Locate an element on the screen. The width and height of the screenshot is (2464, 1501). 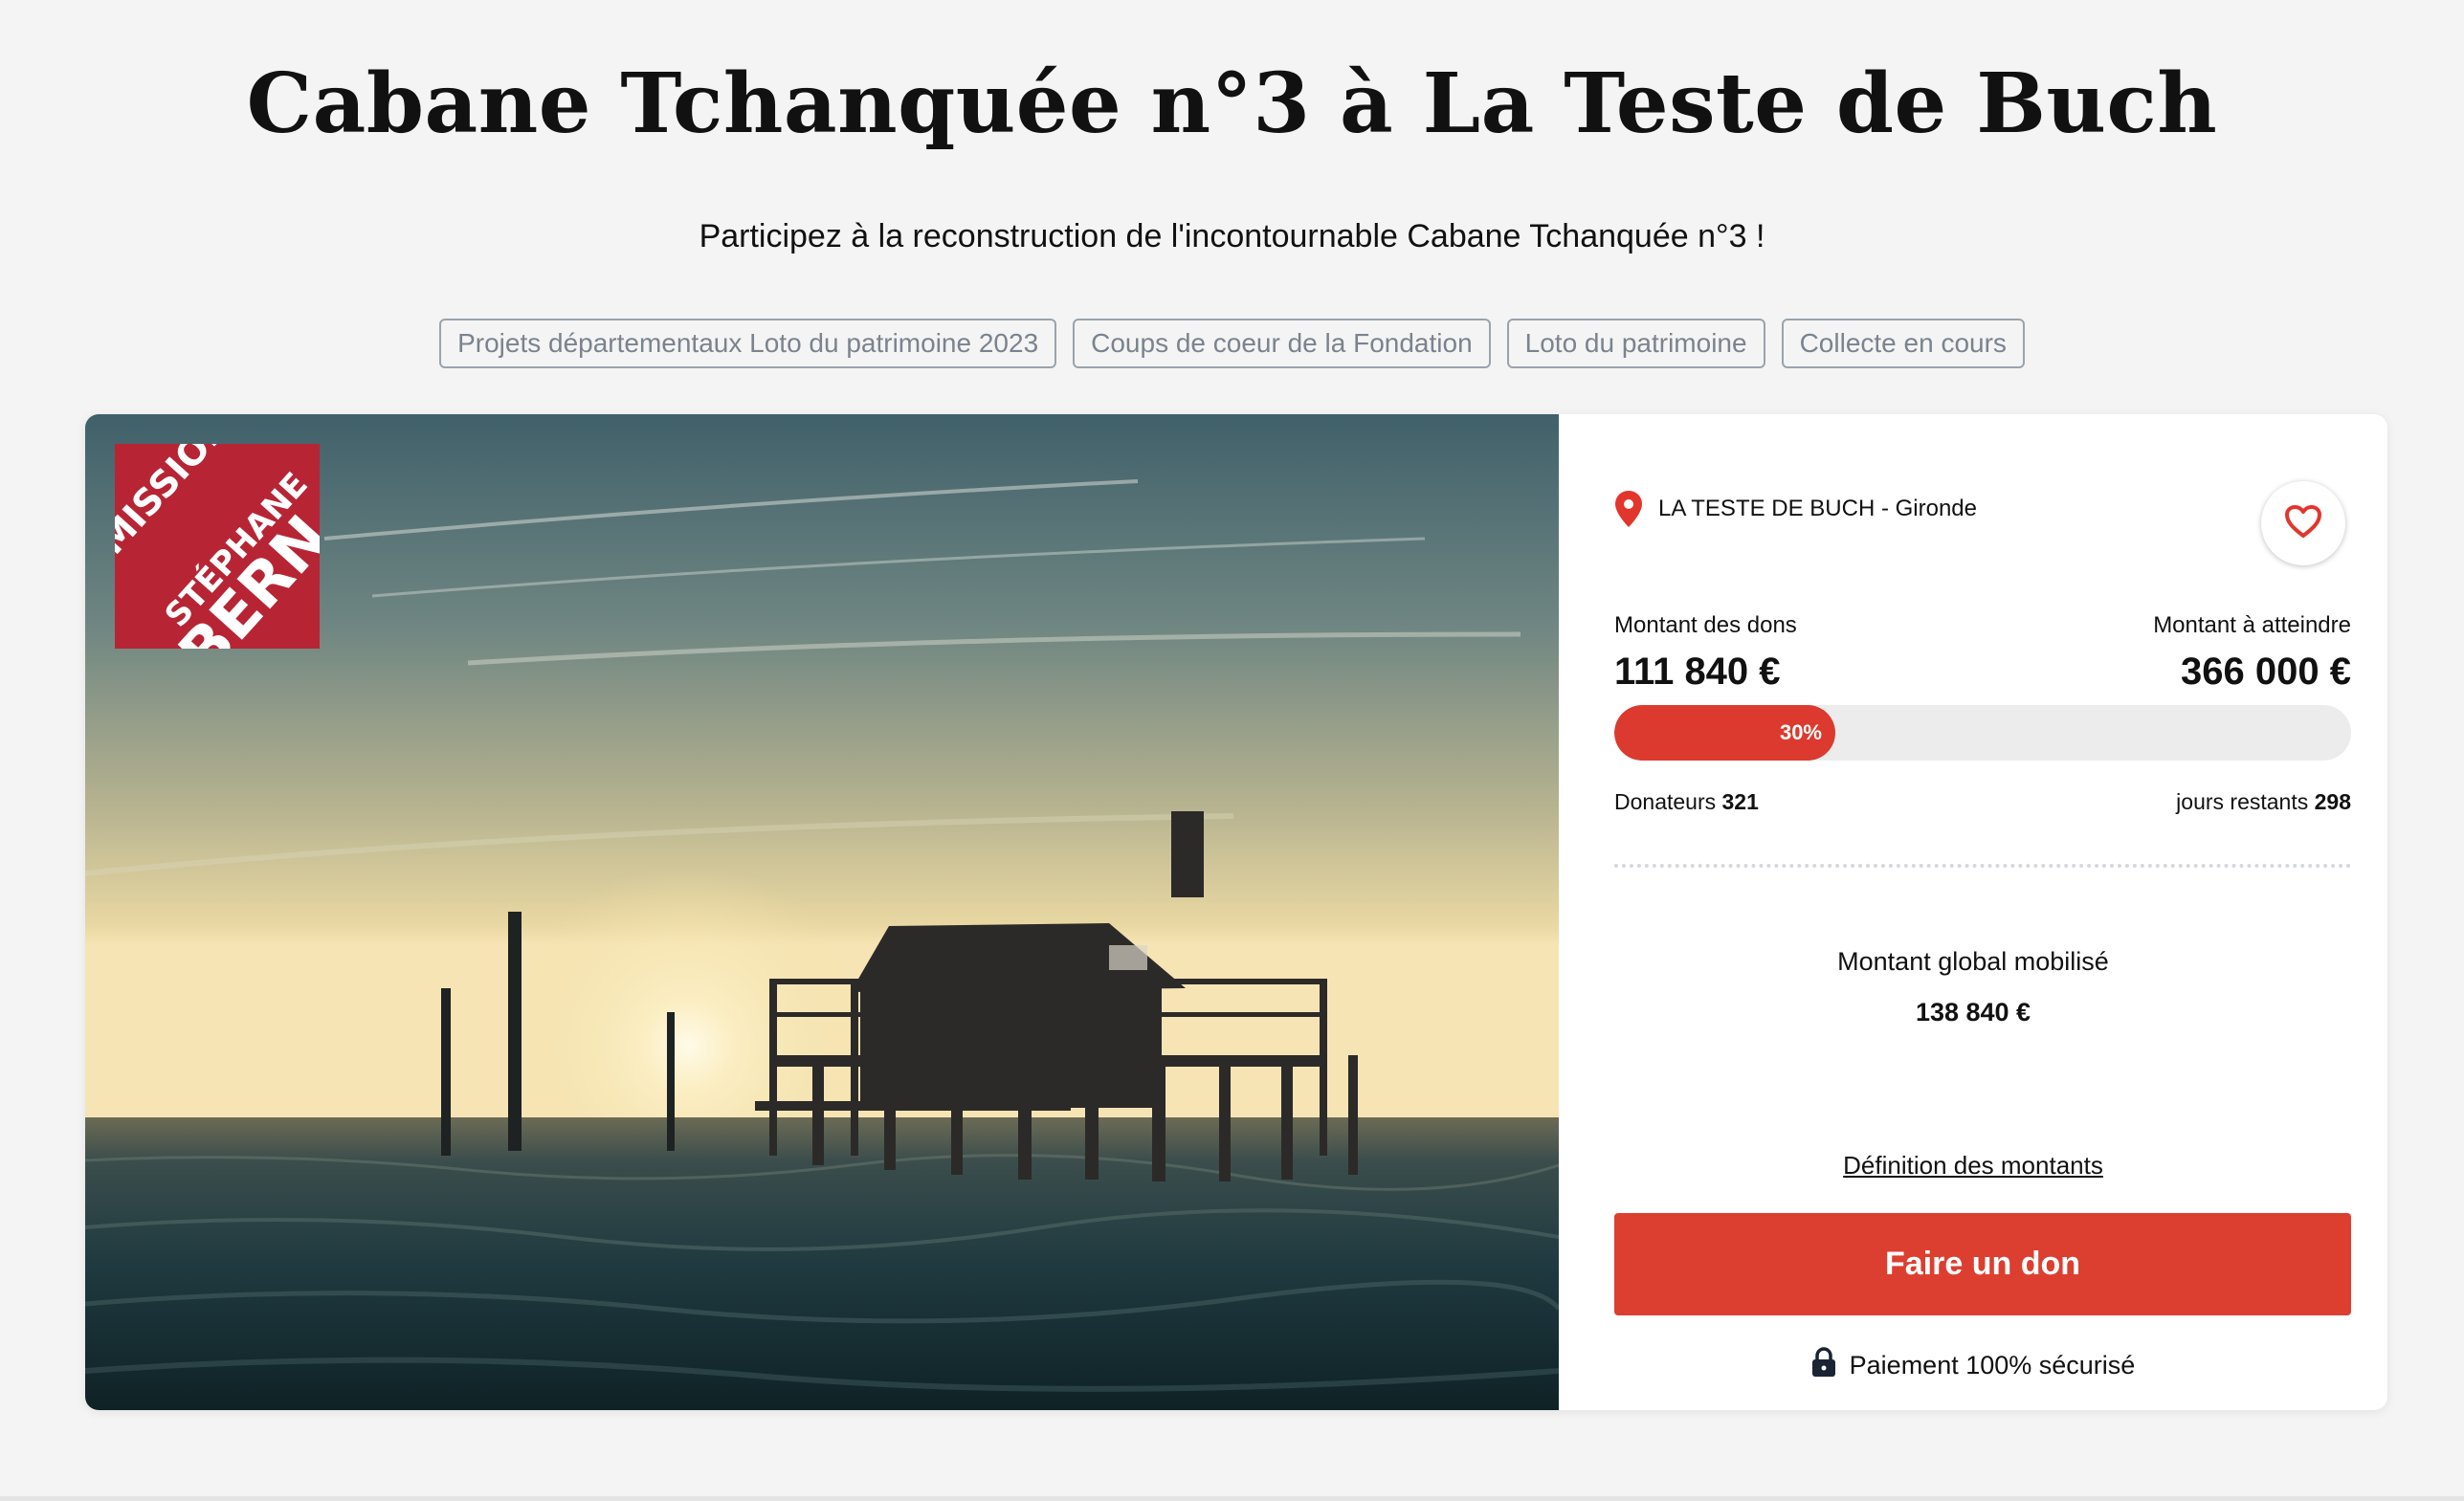
tag-collecte-en-cours: Collecte en cours is located at coordinates (1903, 344).